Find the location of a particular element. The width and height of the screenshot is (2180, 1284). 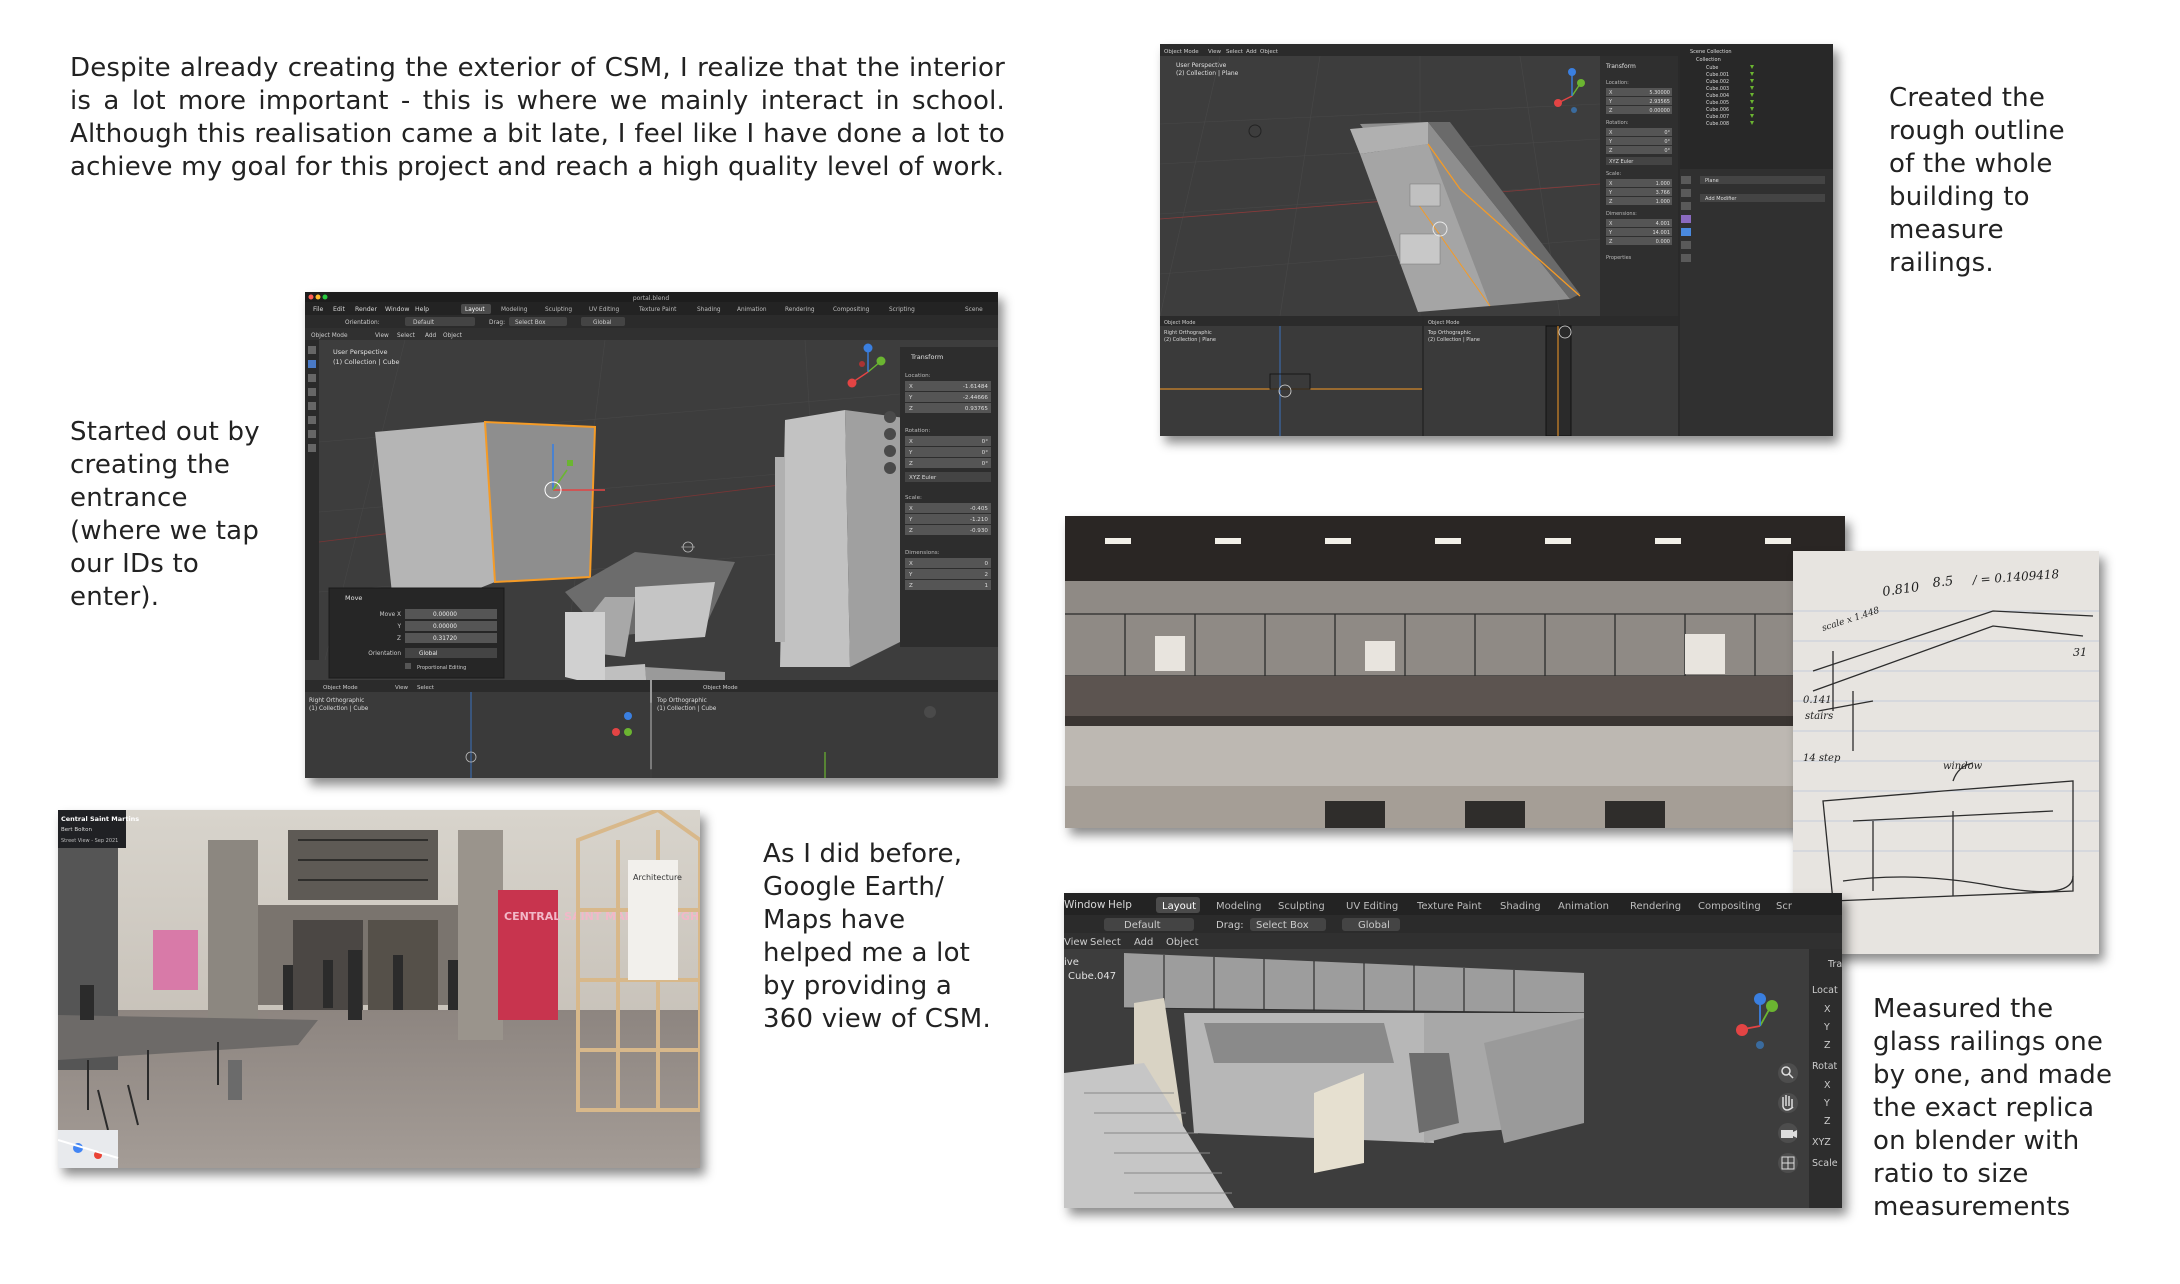

svg-text: 2 is located at coordinates (986, 575).